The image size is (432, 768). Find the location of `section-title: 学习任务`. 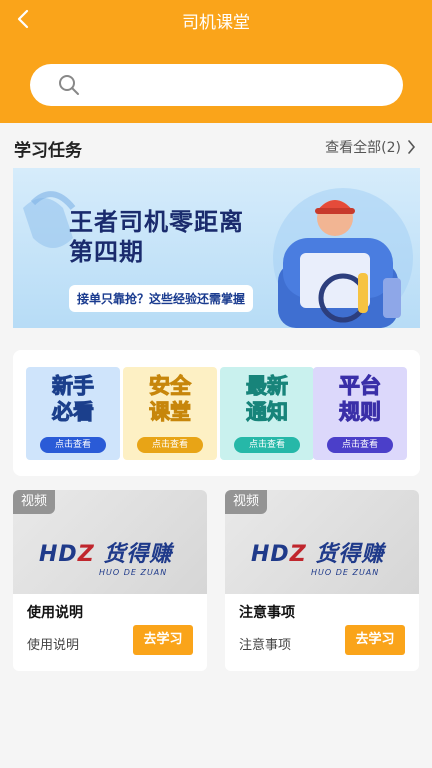

section-title: 学习任务 is located at coordinates (48, 151).